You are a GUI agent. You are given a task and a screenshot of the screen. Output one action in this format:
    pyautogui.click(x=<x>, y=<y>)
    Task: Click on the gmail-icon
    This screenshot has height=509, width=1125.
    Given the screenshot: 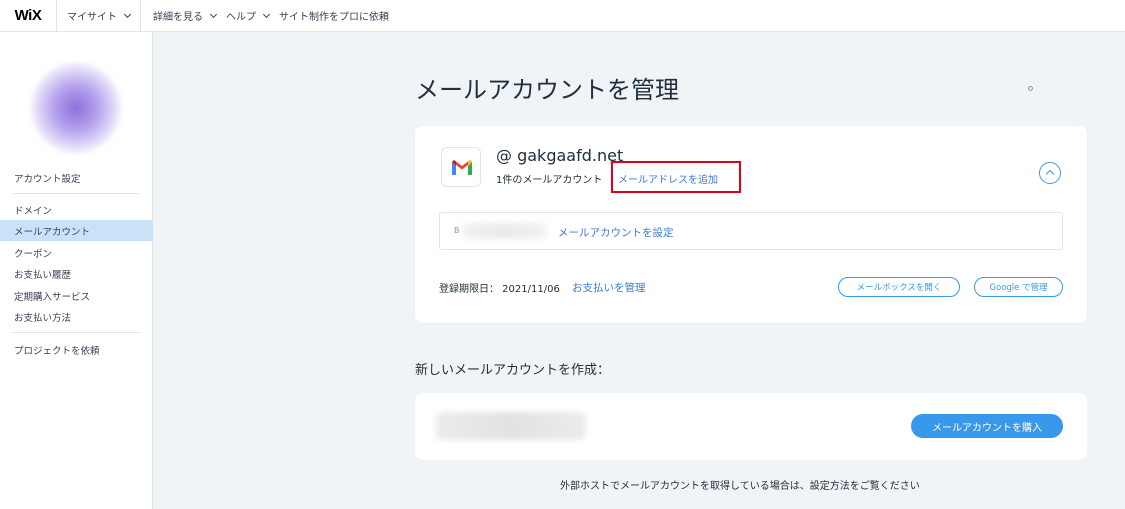 What is the action you would take?
    pyautogui.click(x=462, y=167)
    